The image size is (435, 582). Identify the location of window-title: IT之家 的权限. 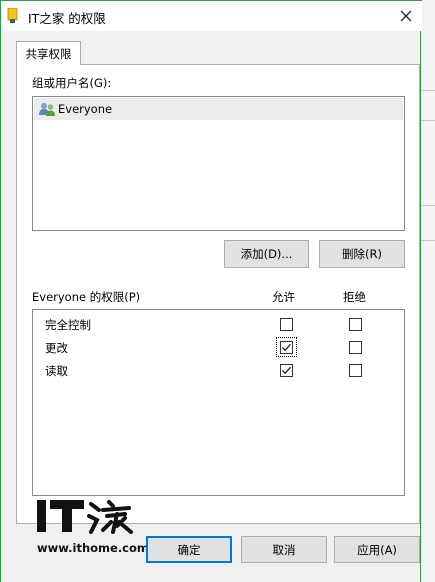
(67, 18).